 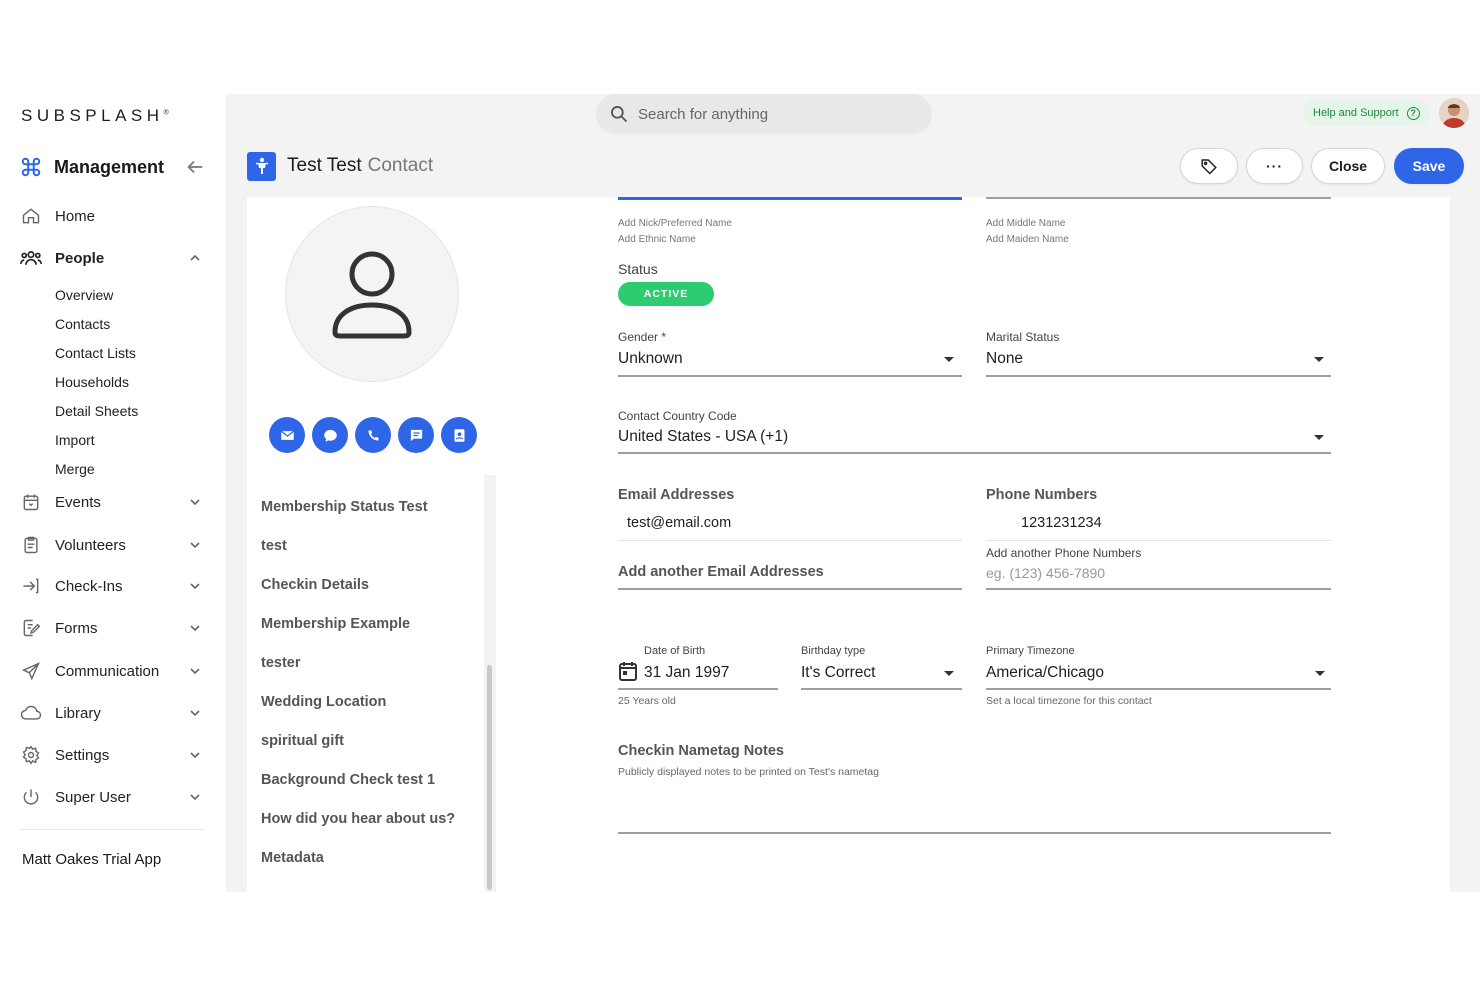 I want to click on section-link-tester: tester, so click(x=281, y=663).